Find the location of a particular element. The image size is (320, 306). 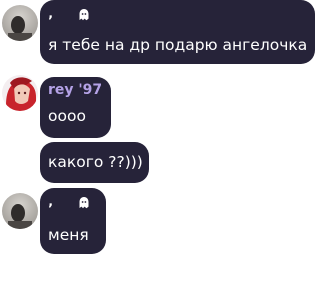

message-text: какого ??))) is located at coordinates (95, 162).